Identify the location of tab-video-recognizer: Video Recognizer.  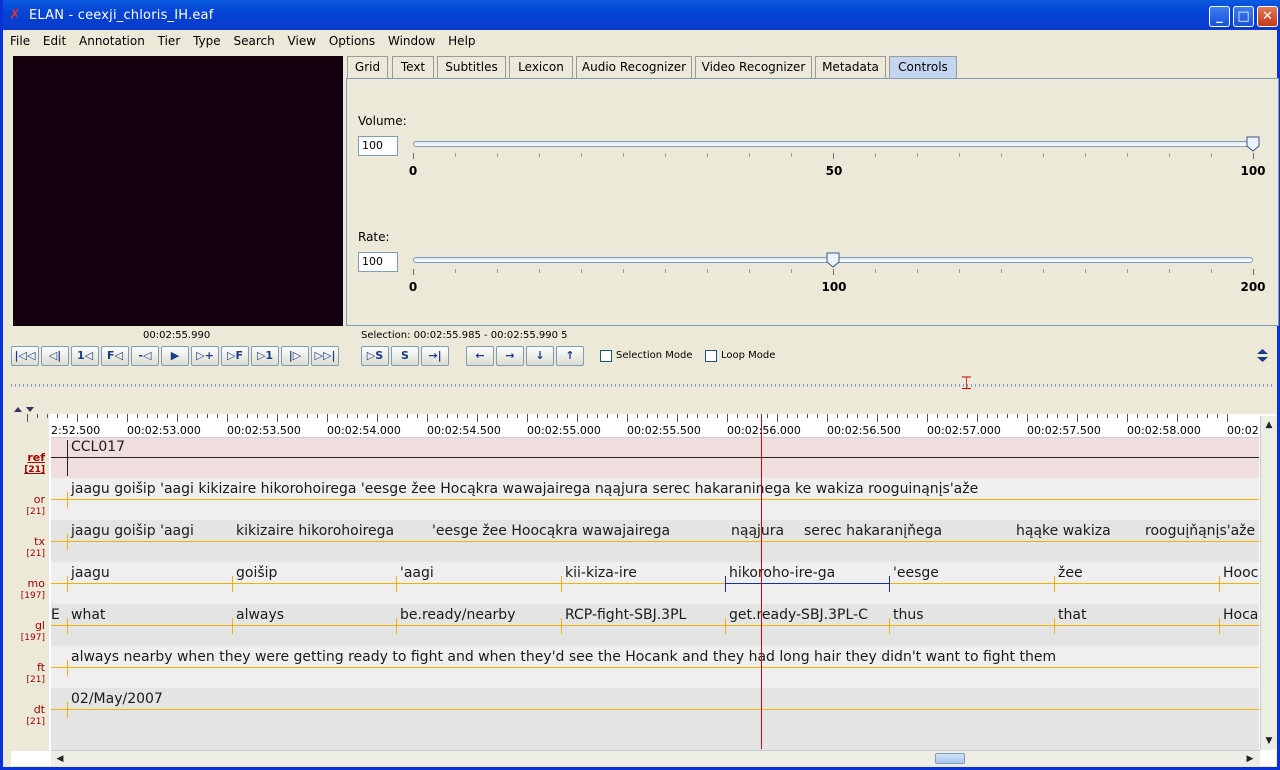
(753, 67).